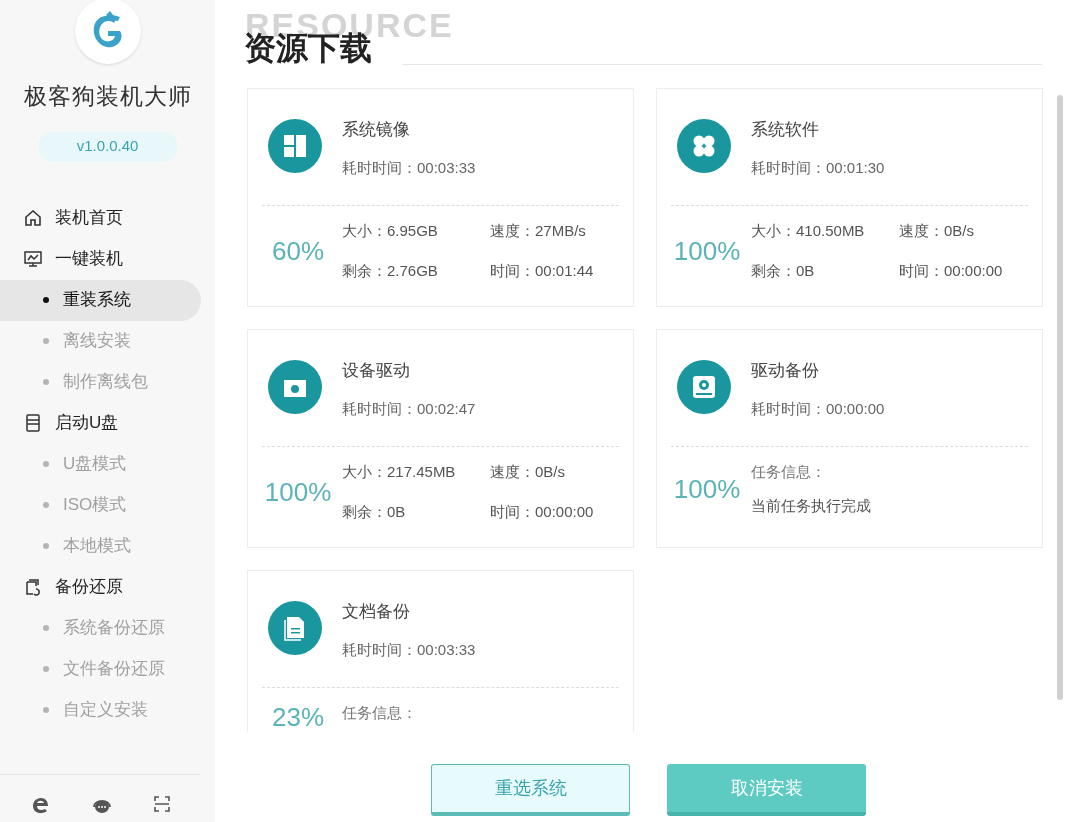 This screenshot has height=822, width=1074. Describe the element at coordinates (295, 146) in the screenshot. I see `grid-icon` at that location.